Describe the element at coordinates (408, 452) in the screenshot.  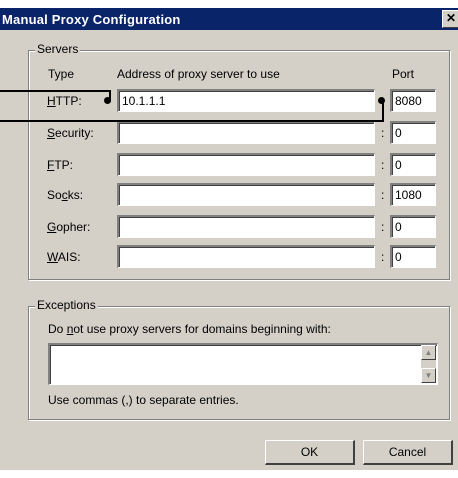
I see `cancel-button: Cancel` at that location.